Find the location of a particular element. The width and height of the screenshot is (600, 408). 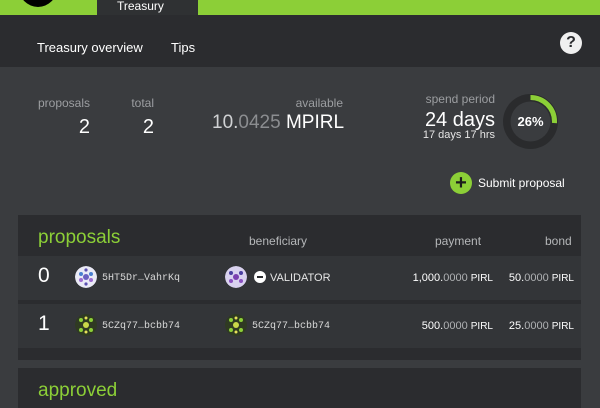

top-nav-bar is located at coordinates (300, 7).